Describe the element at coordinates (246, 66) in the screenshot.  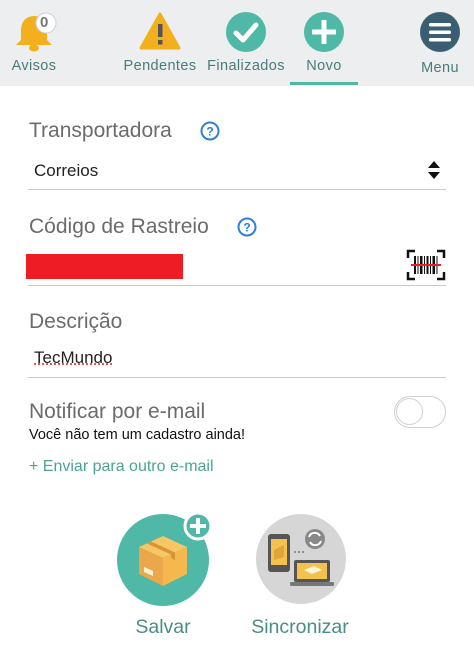
I see `nav-label-finalizados: Finalizados` at that location.